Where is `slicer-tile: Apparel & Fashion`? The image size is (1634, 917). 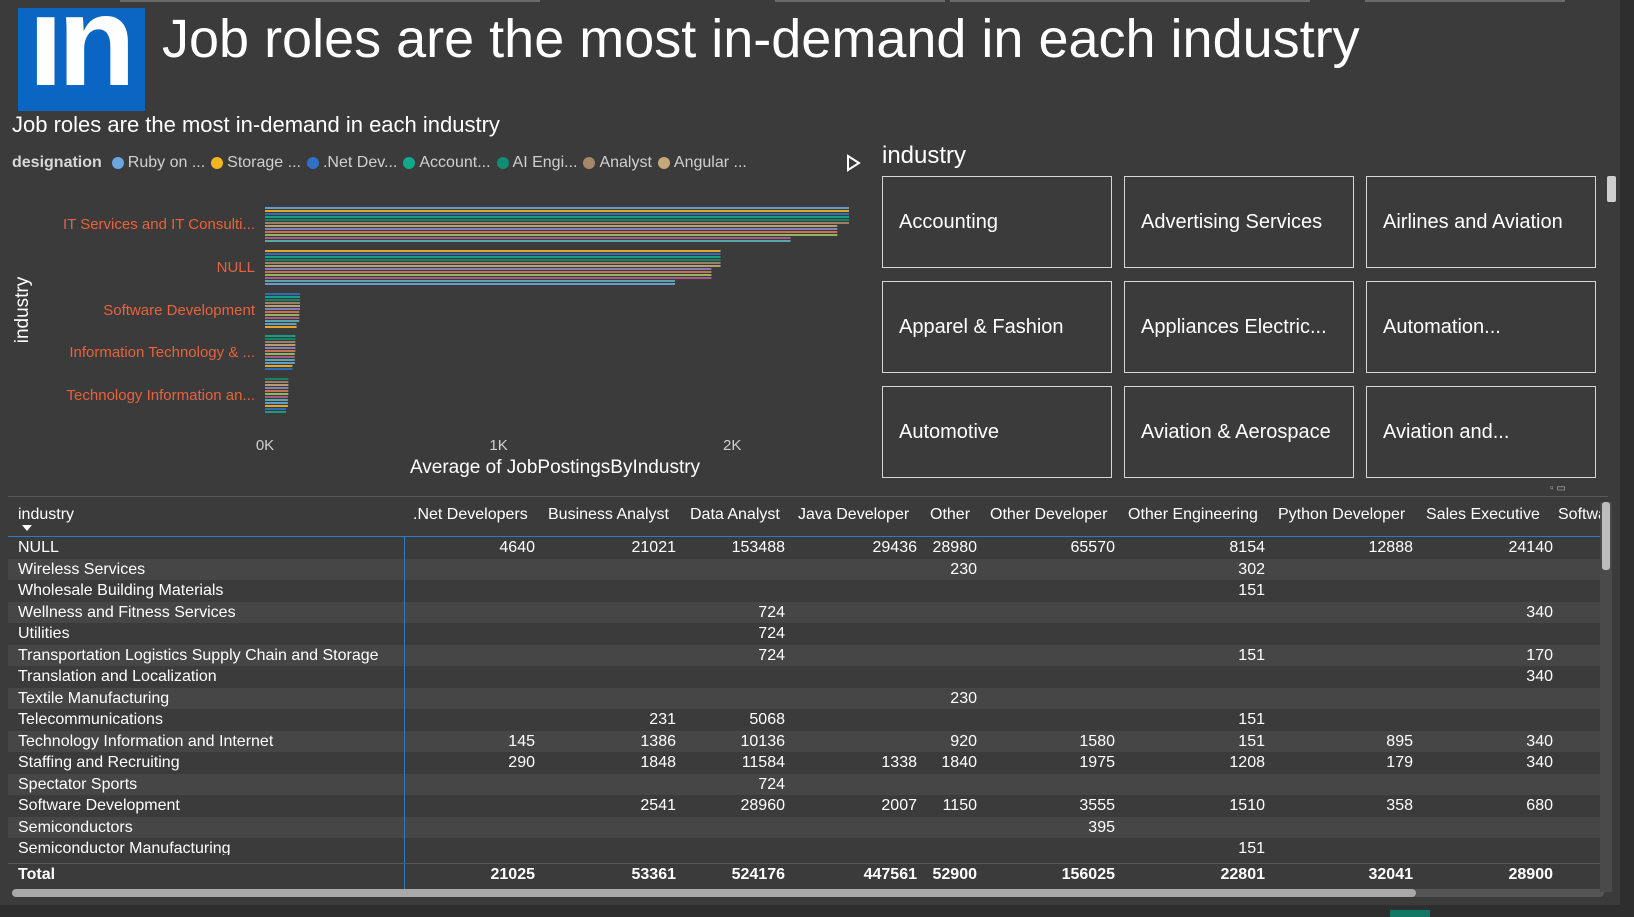 slicer-tile: Apparel & Fashion is located at coordinates (997, 327).